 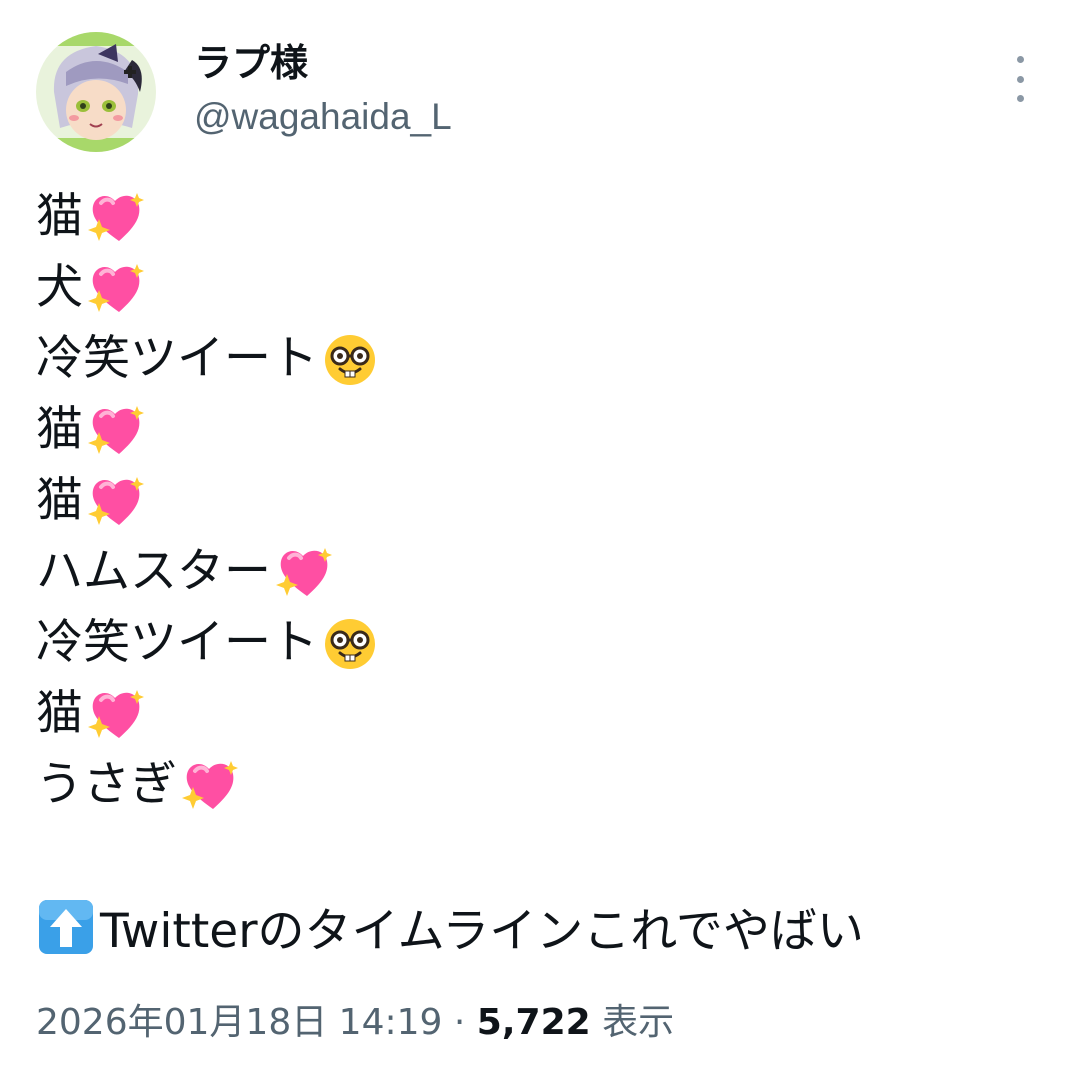 What do you see at coordinates (1020, 59) in the screenshot?
I see `more-dots-icon` at bounding box center [1020, 59].